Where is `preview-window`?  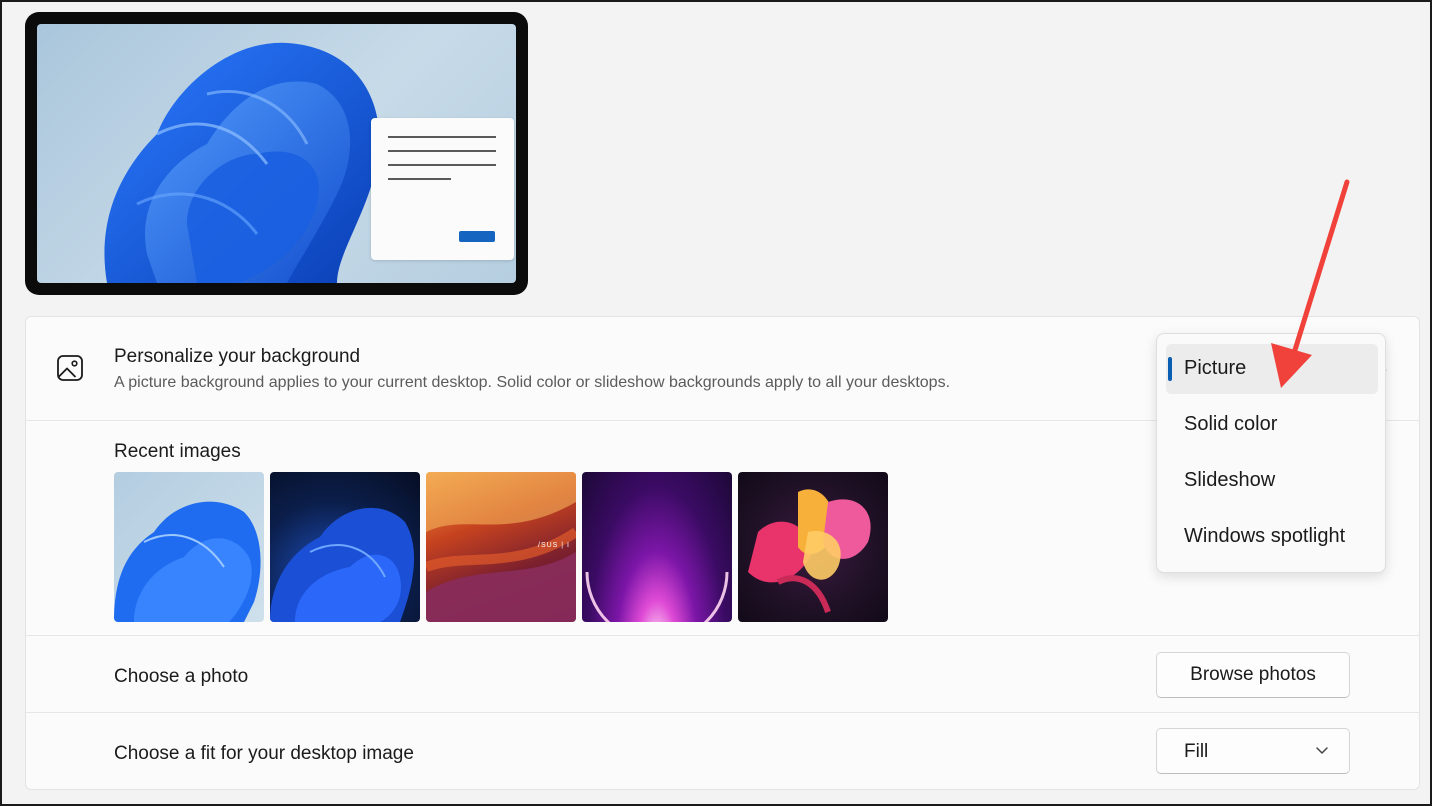 preview-window is located at coordinates (442, 189).